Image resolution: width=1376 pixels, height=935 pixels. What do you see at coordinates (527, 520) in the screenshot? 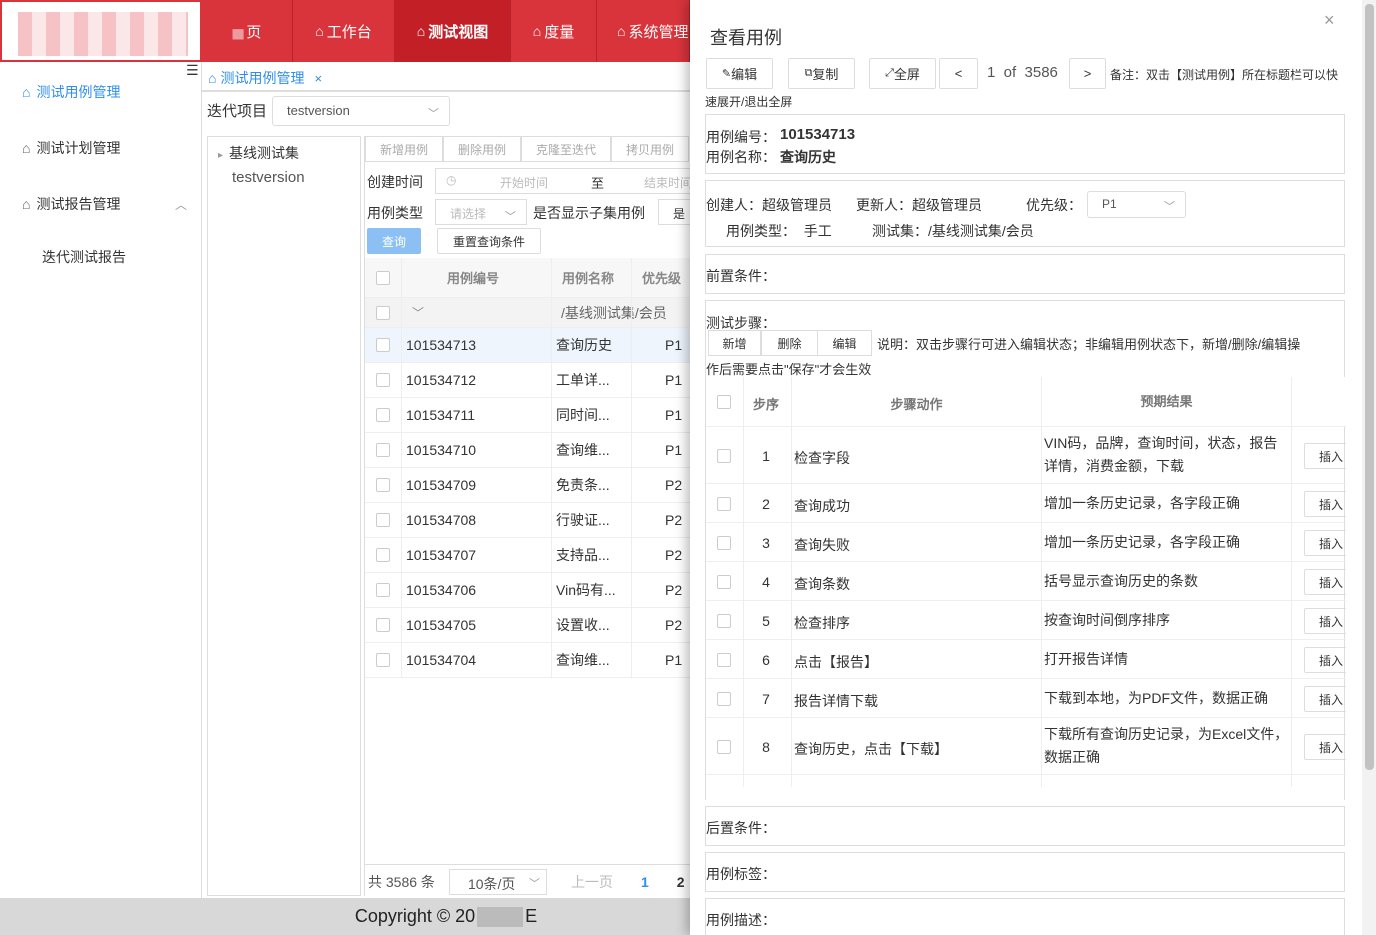
I see `table-row: 101534708 行驶证... P2` at bounding box center [527, 520].